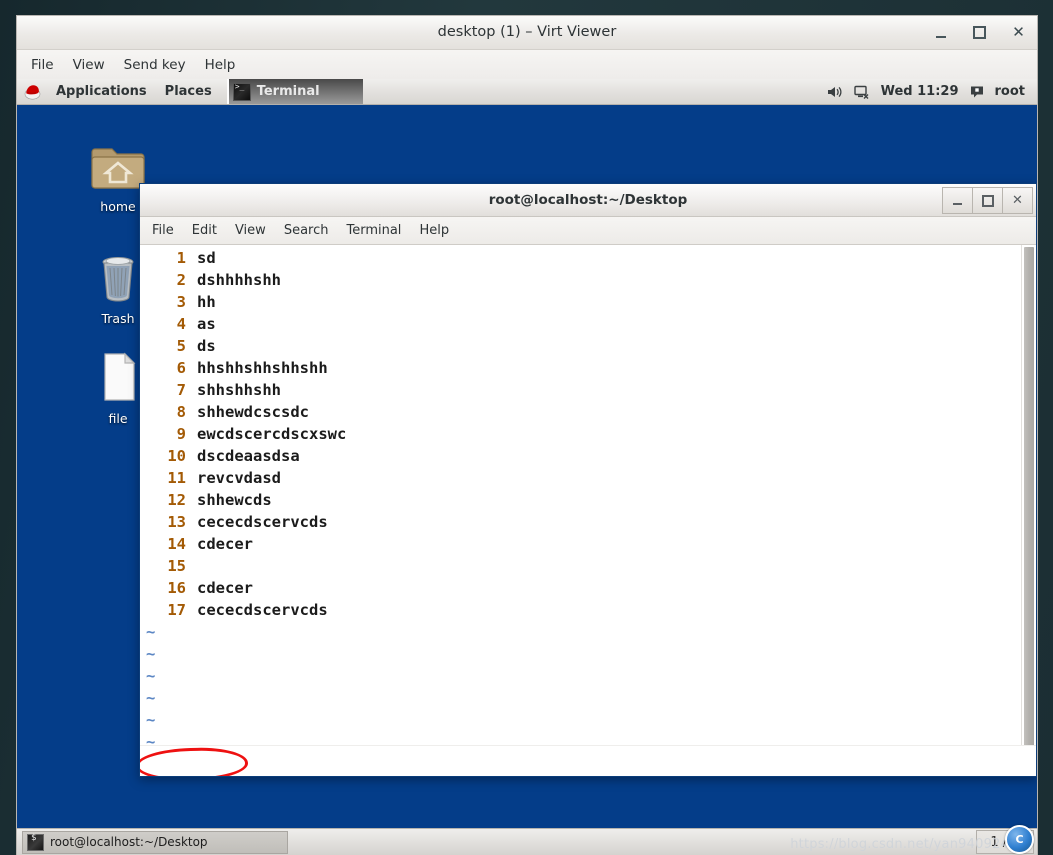  What do you see at coordinates (120, 376) in the screenshot?
I see `file-document-icon` at bounding box center [120, 376].